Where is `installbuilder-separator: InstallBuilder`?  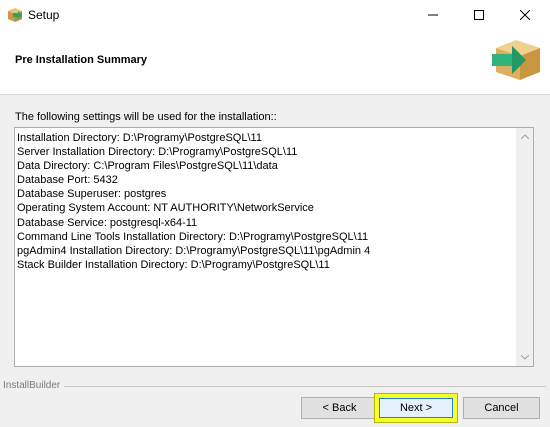 installbuilder-separator: InstallBuilder is located at coordinates (275, 386).